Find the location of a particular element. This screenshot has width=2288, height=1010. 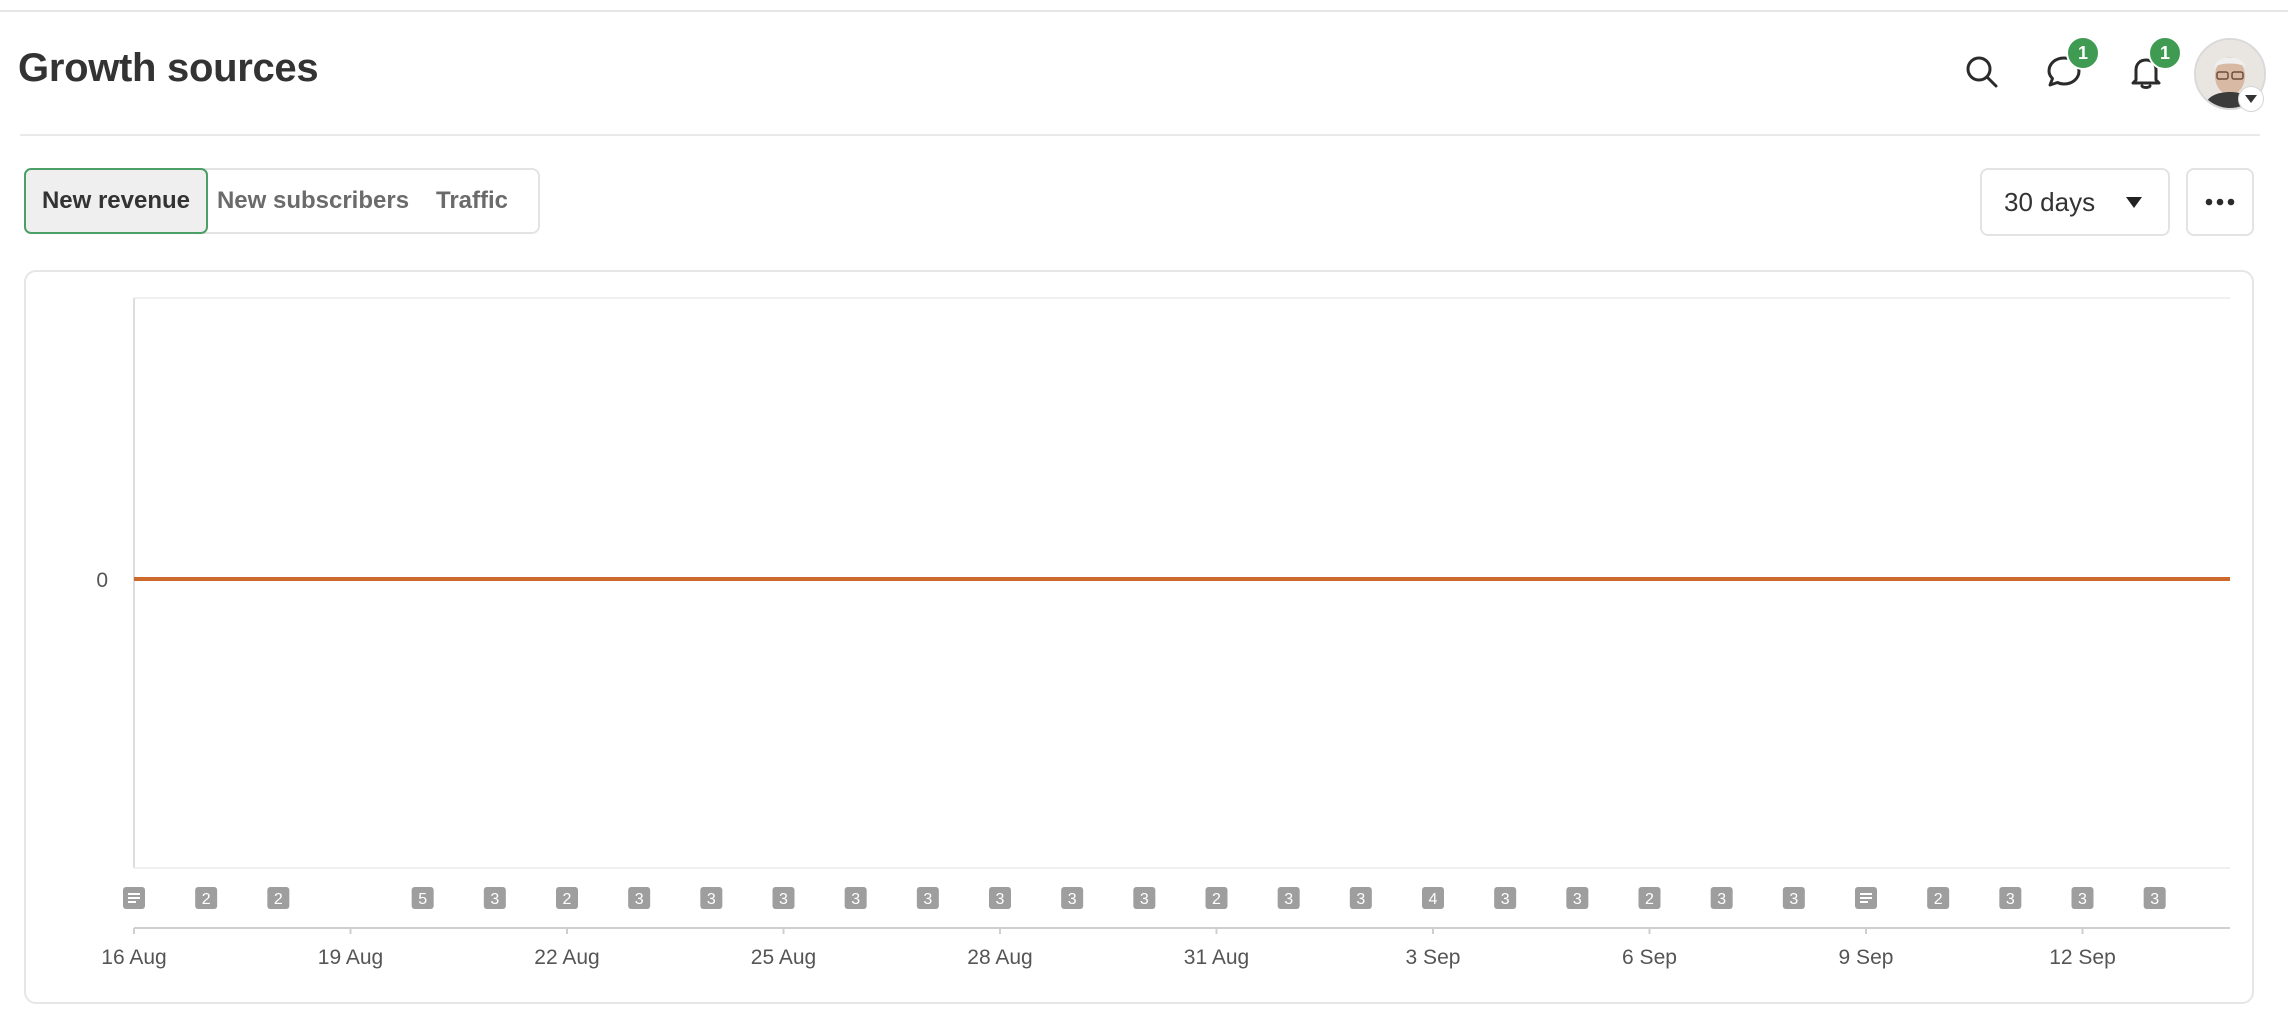

avatar-menu-caret is located at coordinates (2251, 99).